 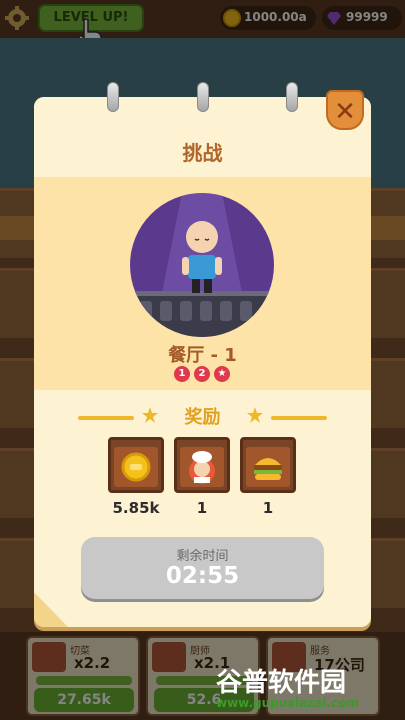 I want to click on star-badge: ★, so click(x=222, y=374).